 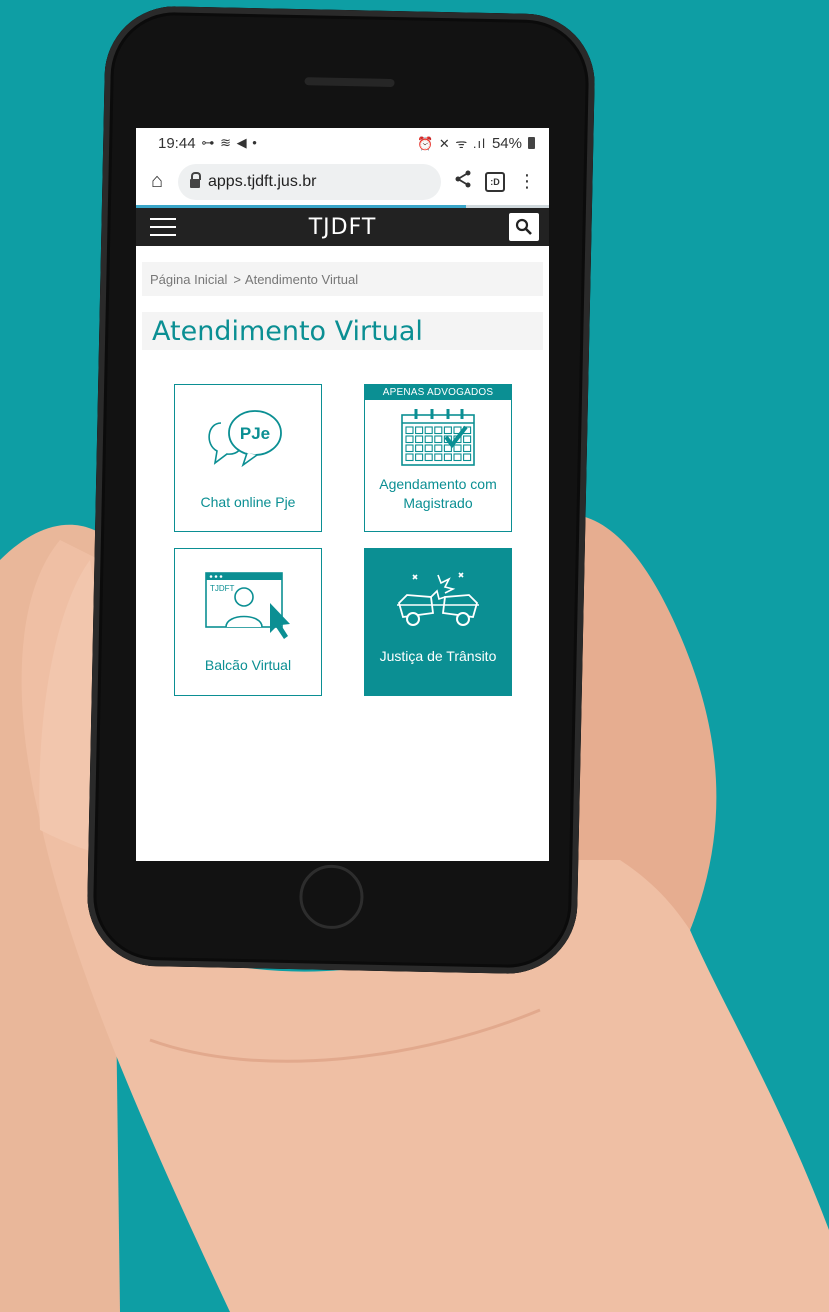 I want to click on tile-balcao-virtual: TJDFT Balcão Virtual, so click(x=248, y=622).